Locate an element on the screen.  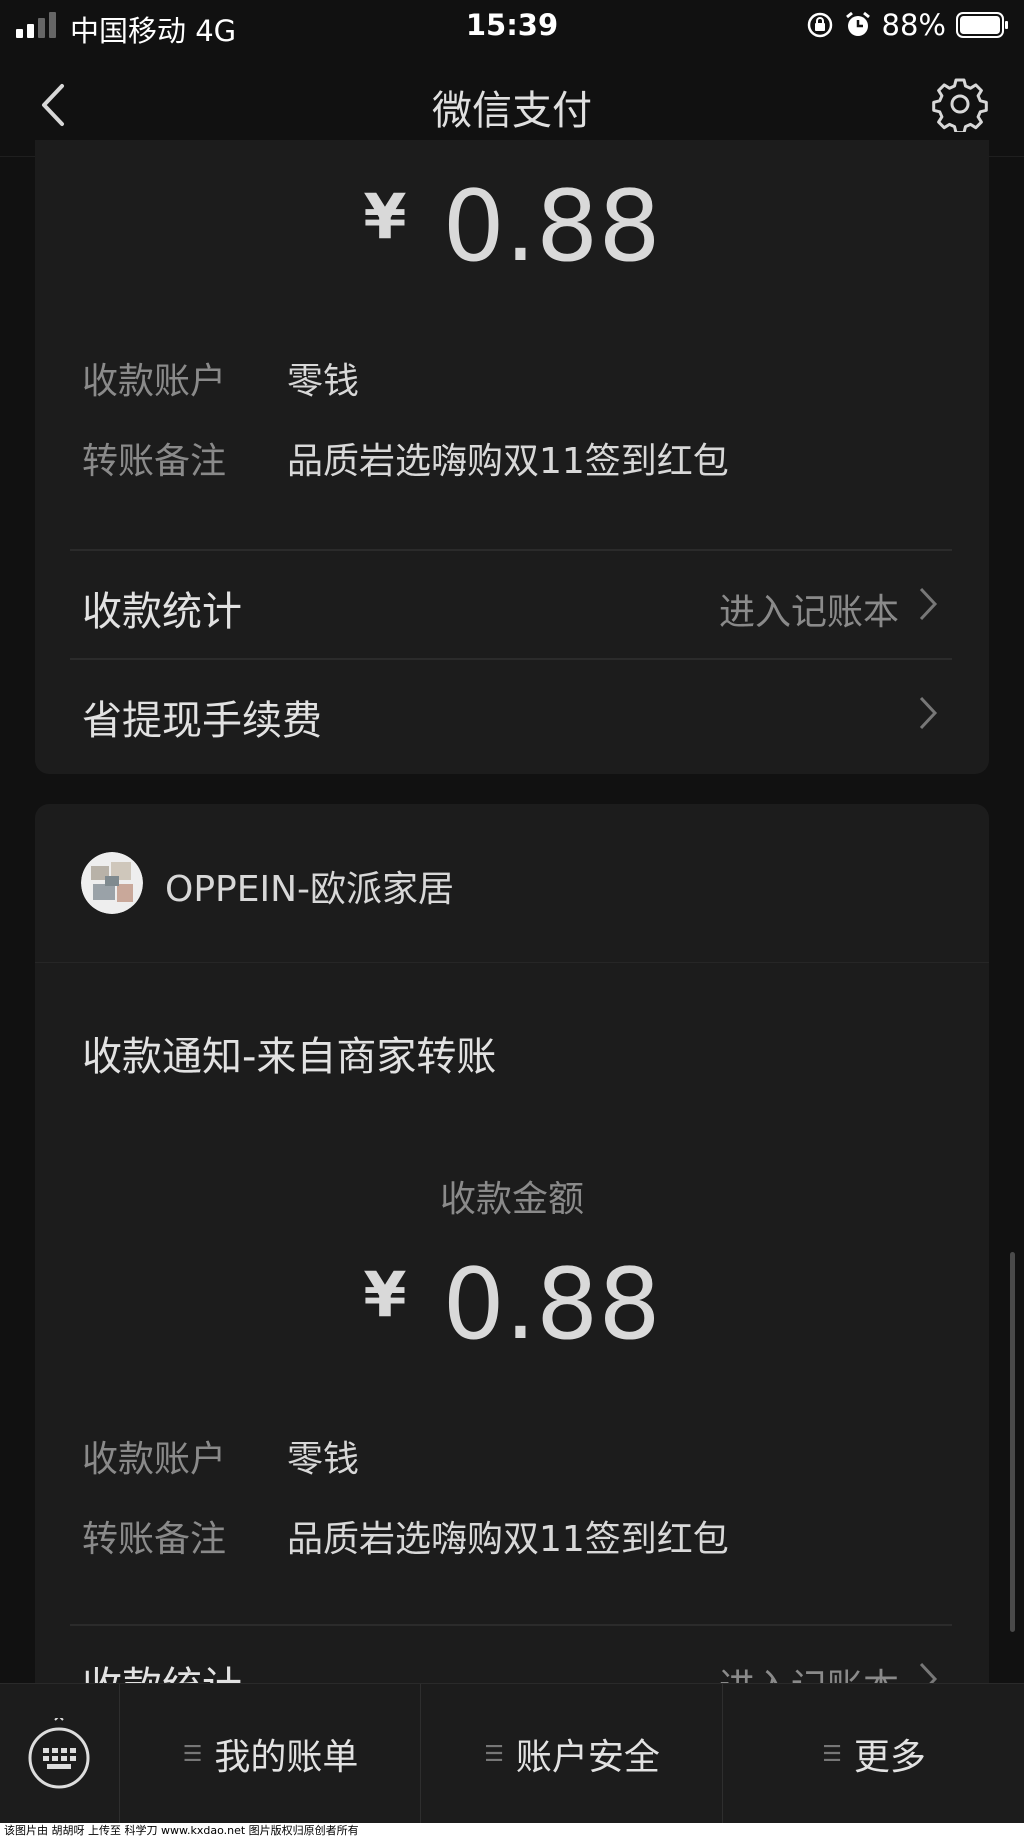
bottom-menu: ☰ 我的账单 ☰ 账户安全 ☰ 更多 is located at coordinates (512, 1753).